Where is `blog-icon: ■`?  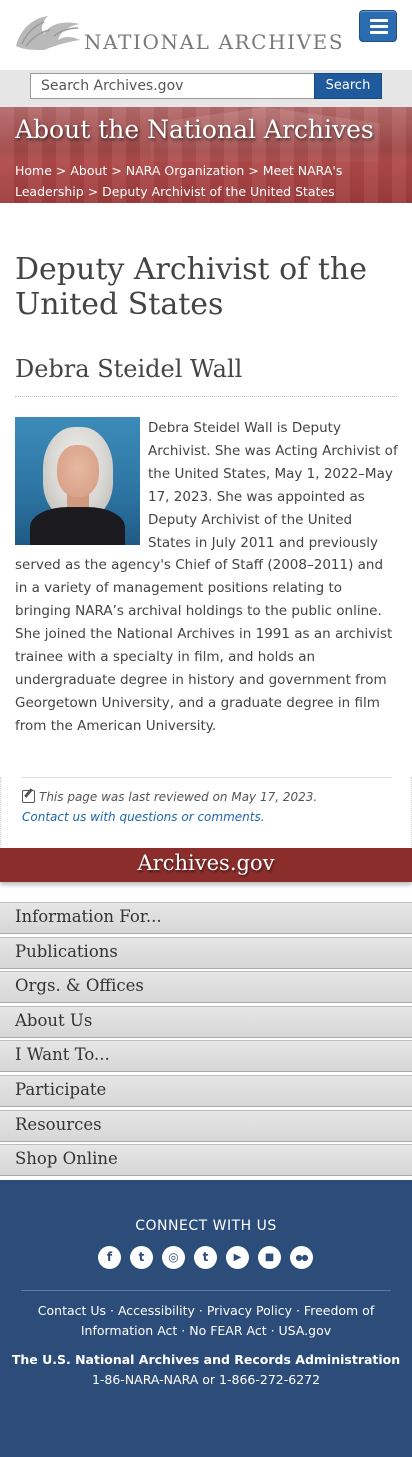
blog-icon: ■ is located at coordinates (269, 1257).